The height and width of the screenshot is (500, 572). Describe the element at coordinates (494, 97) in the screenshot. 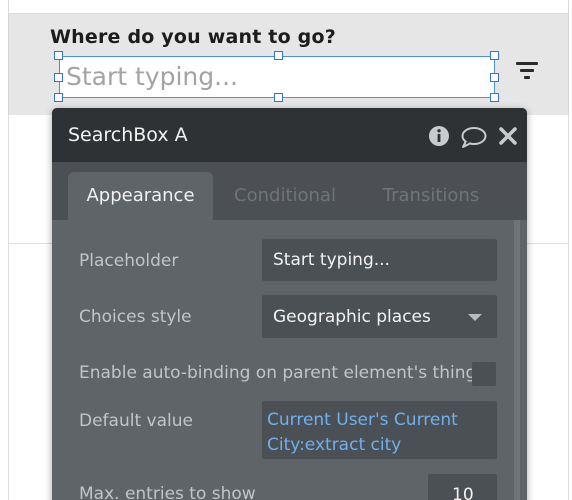

I see `resize-handle-bottom-right` at that location.